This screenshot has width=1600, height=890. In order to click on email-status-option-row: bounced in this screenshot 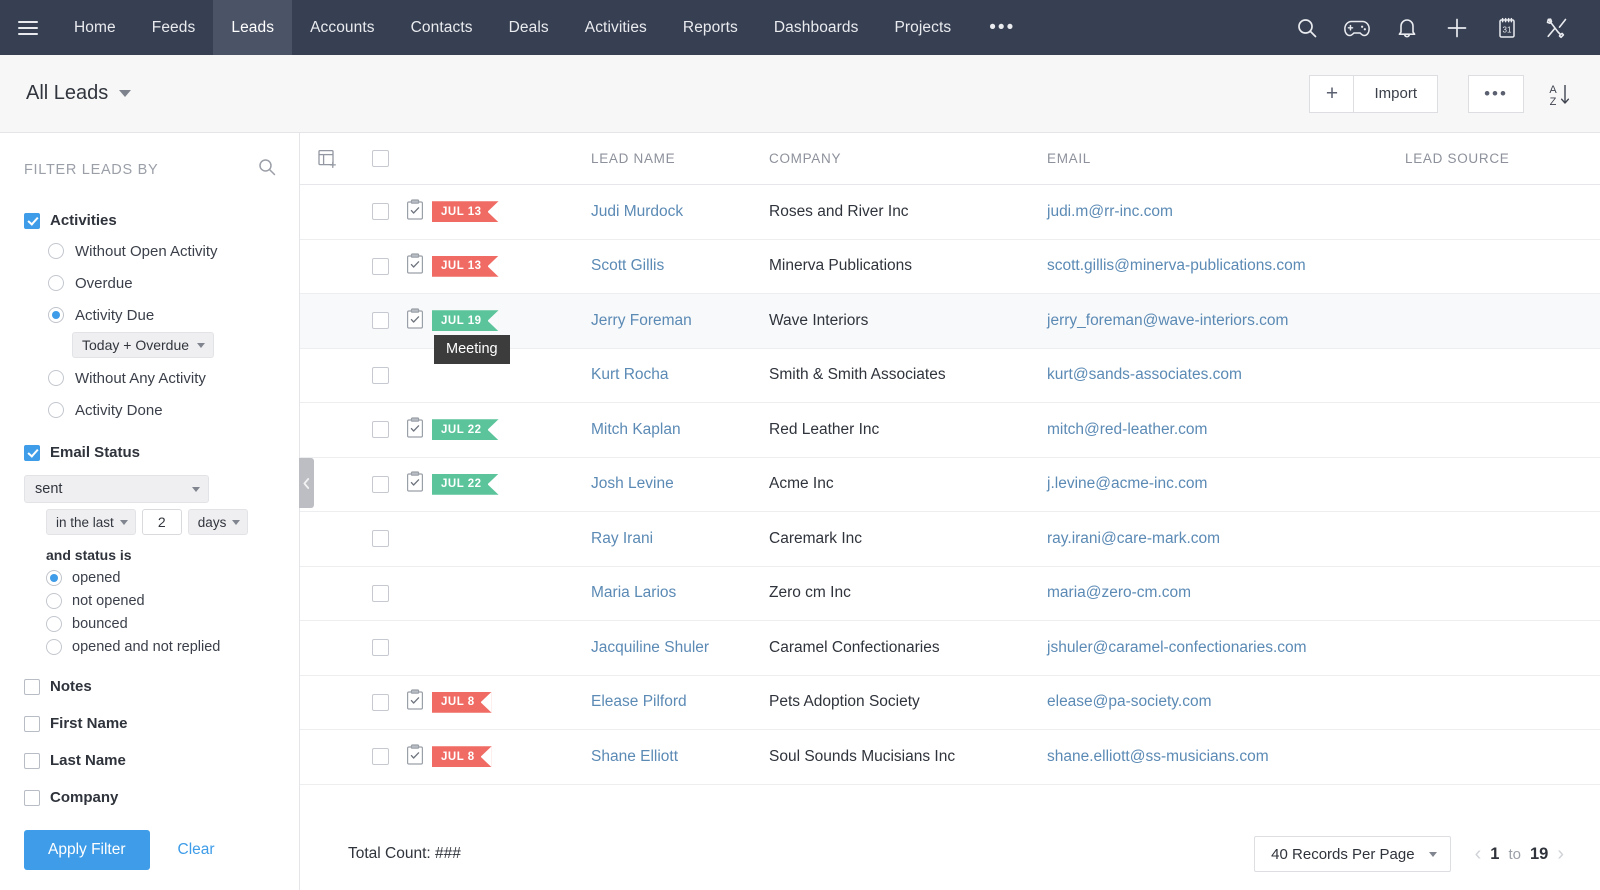, I will do `click(162, 623)`.